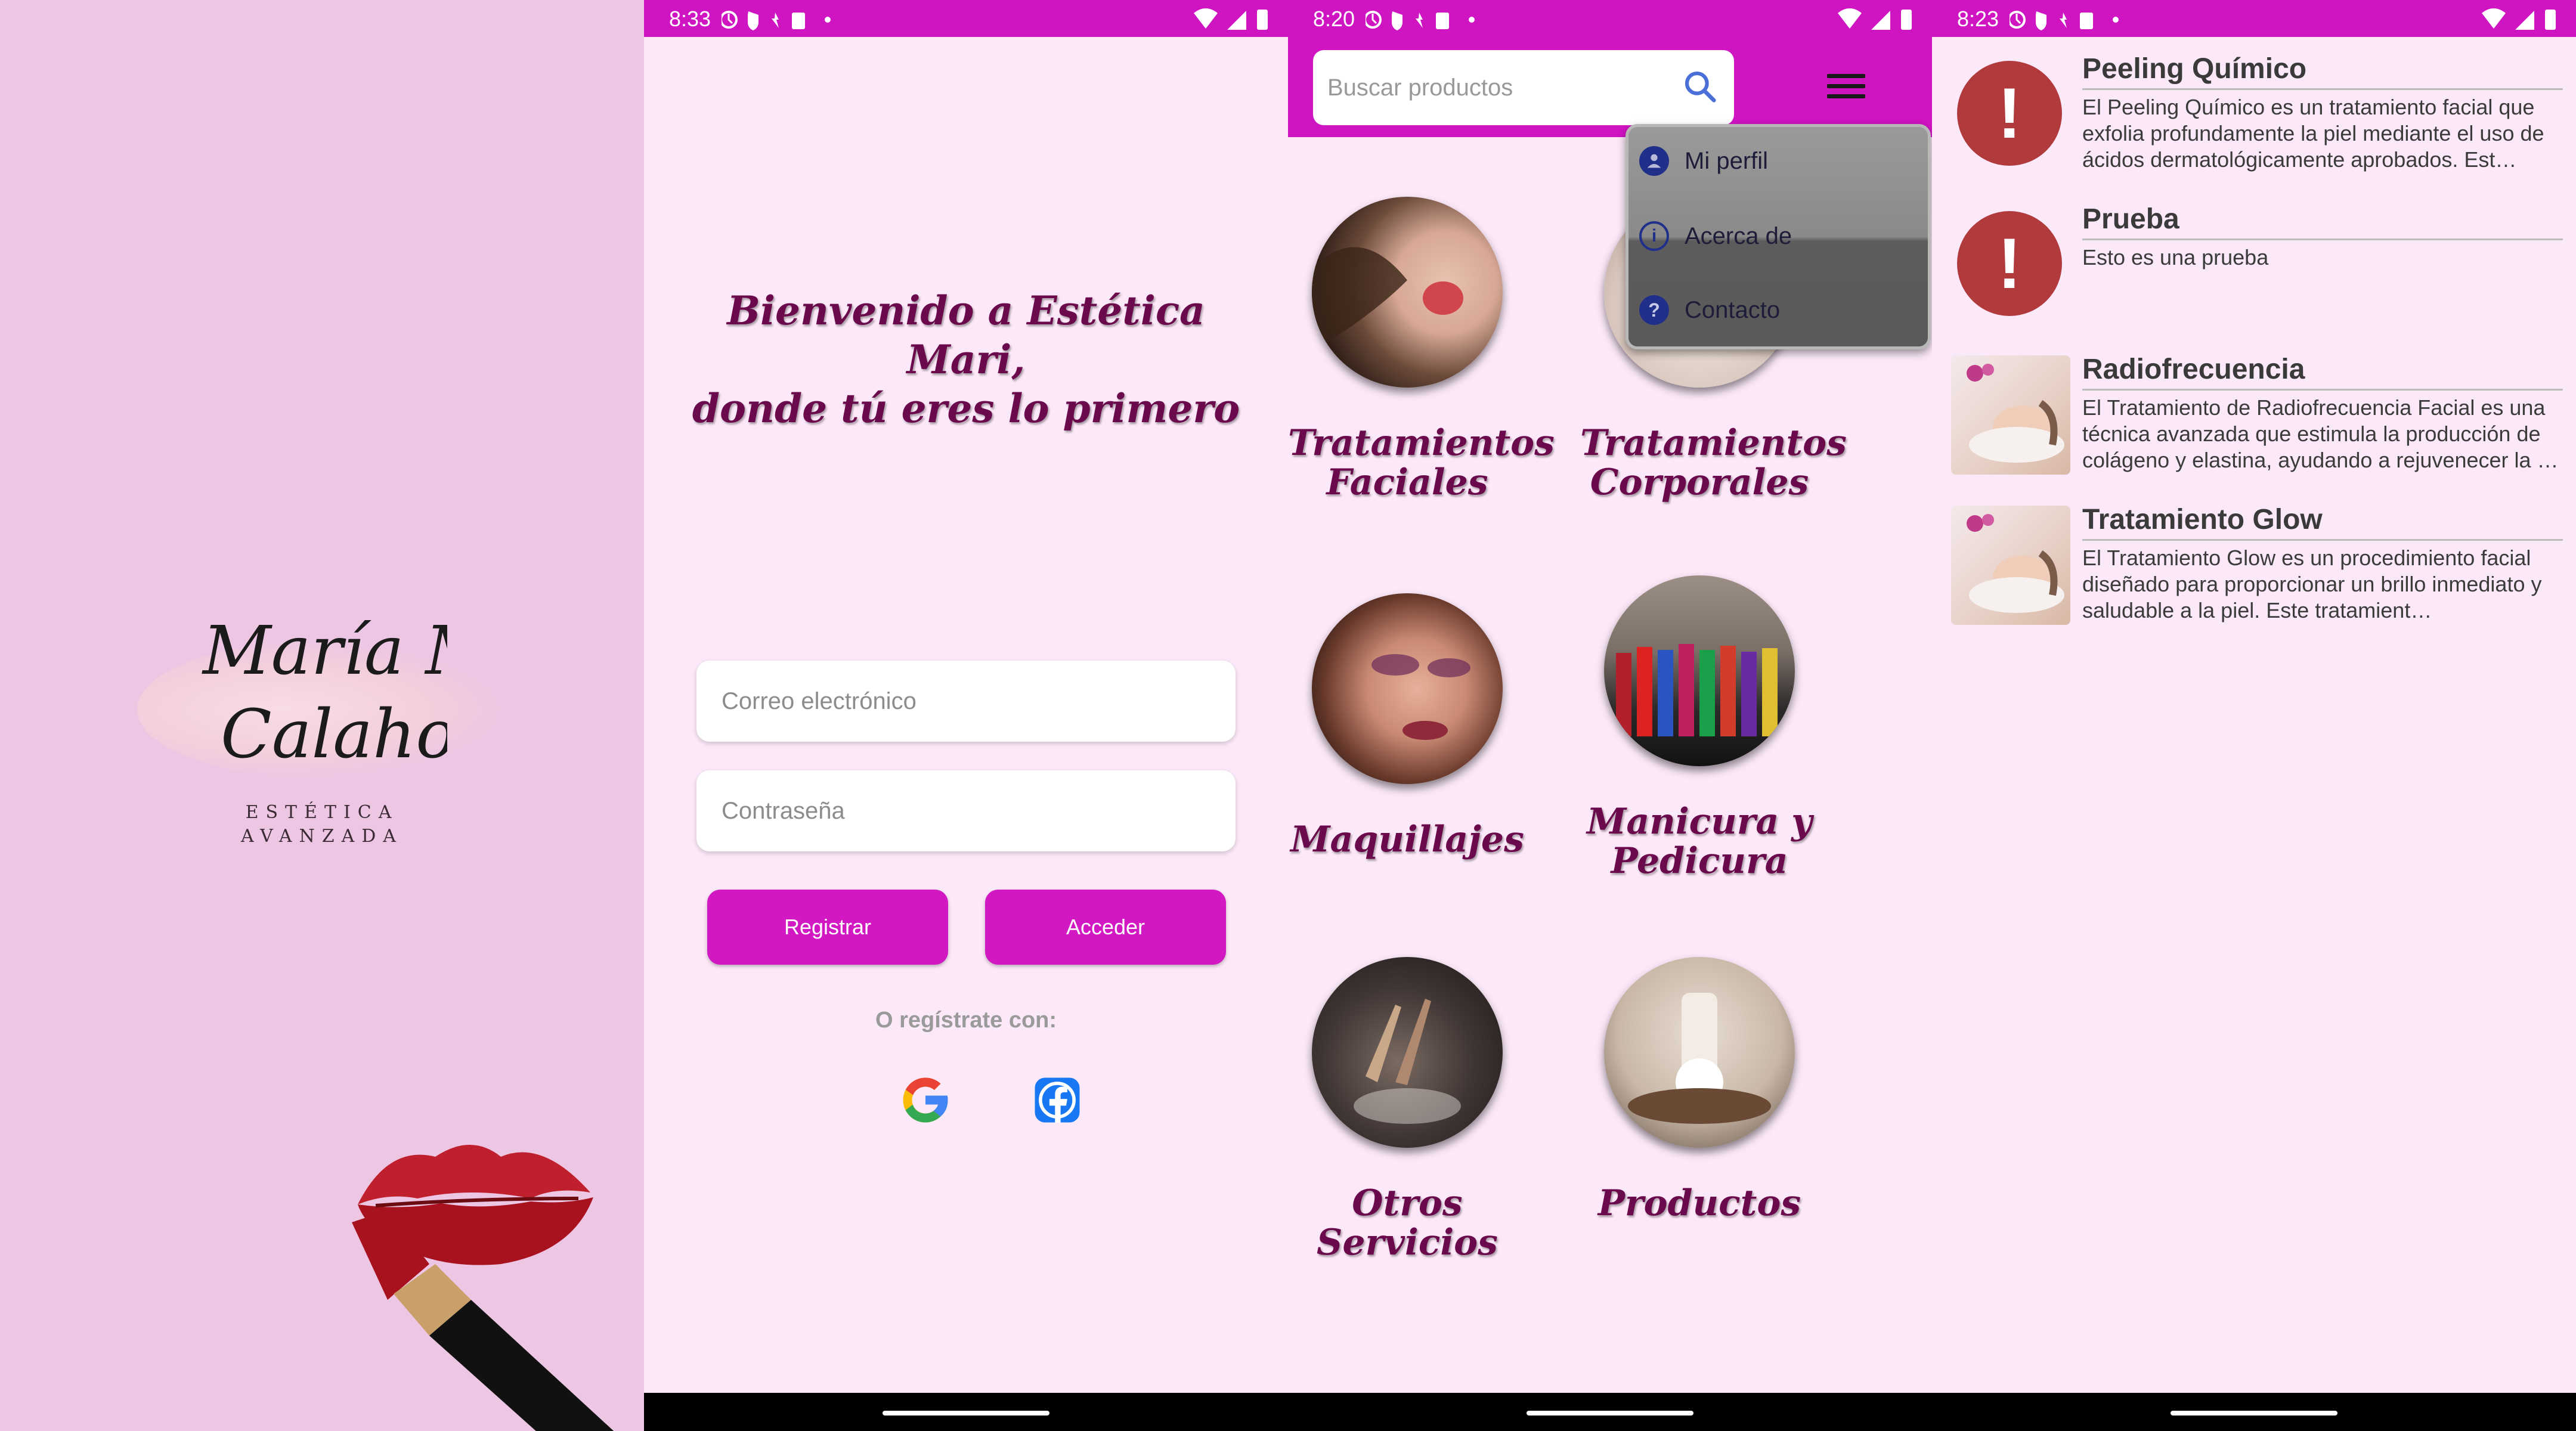  What do you see at coordinates (966, 18) in the screenshot?
I see `status-bar: 8:33` at bounding box center [966, 18].